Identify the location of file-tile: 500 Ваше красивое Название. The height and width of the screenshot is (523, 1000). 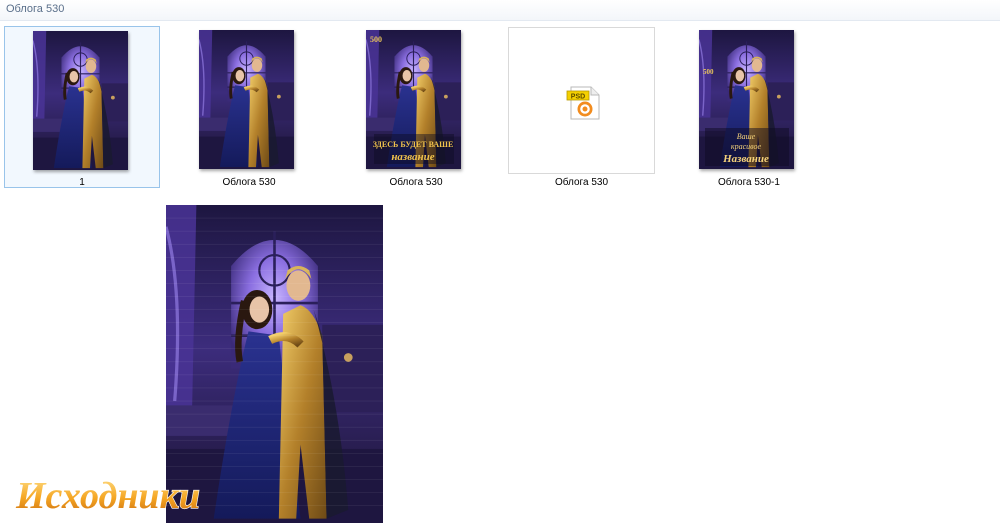
(749, 107).